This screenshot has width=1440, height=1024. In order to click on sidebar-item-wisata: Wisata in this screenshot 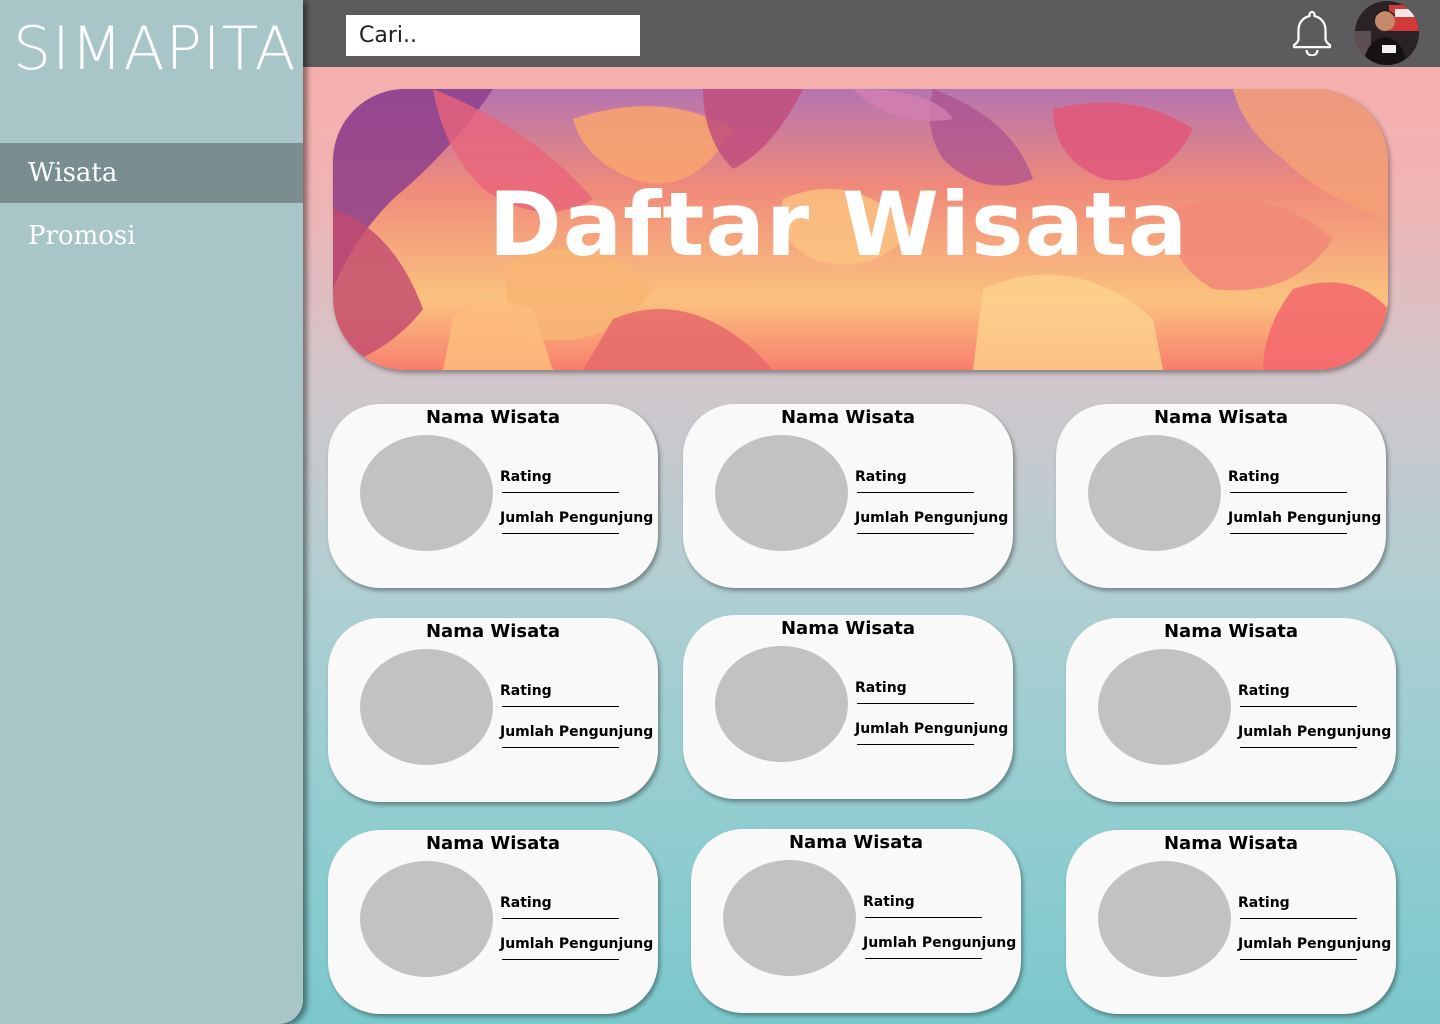, I will do `click(151, 173)`.